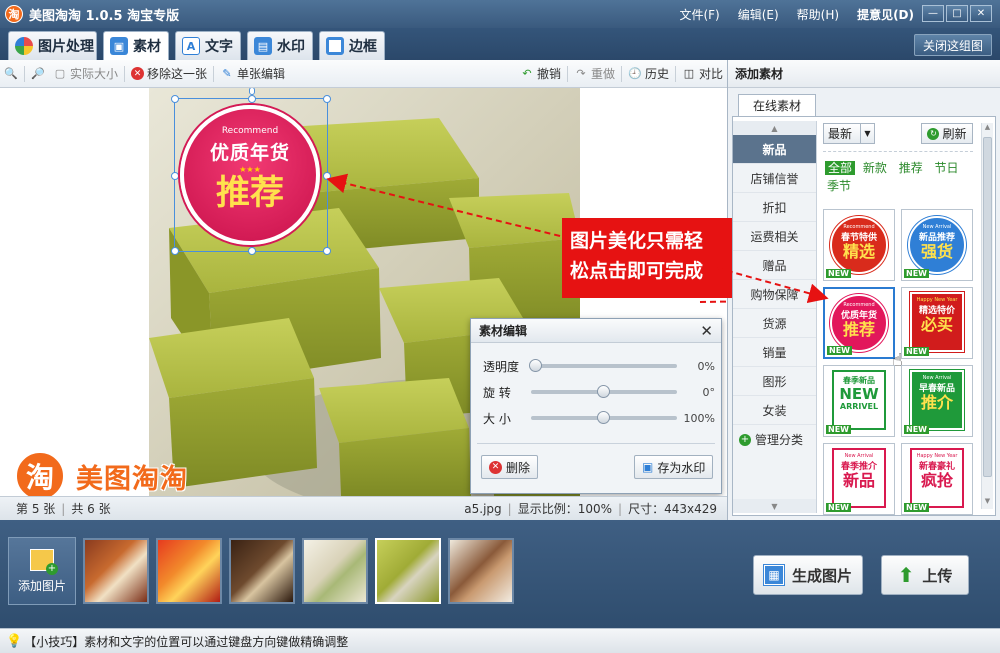 The width and height of the screenshot is (1000, 653). Describe the element at coordinates (936, 251) in the screenshot. I see `material-badge-main: 强货` at that location.